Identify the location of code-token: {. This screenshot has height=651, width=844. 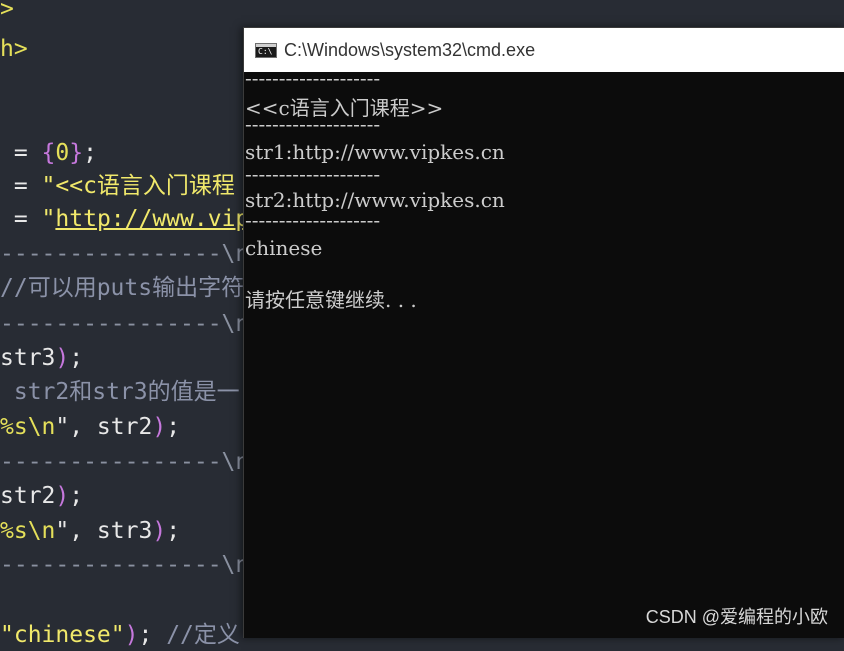
(48, 153).